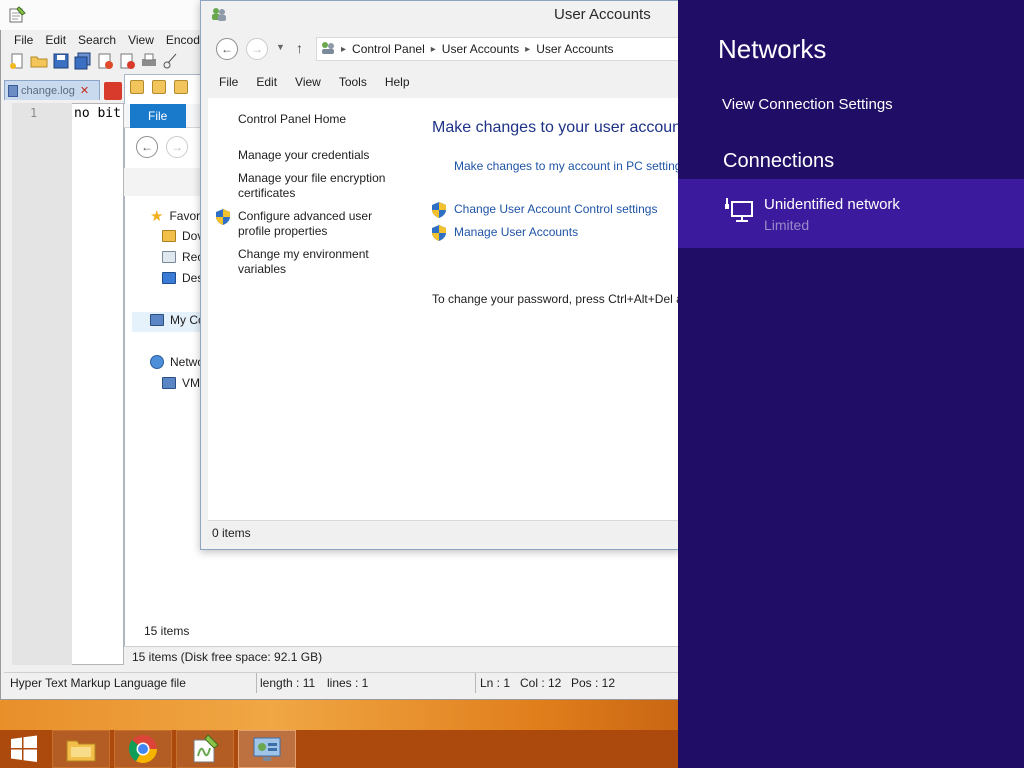  I want to click on notepadpp-app-icon, so click(17, 14).